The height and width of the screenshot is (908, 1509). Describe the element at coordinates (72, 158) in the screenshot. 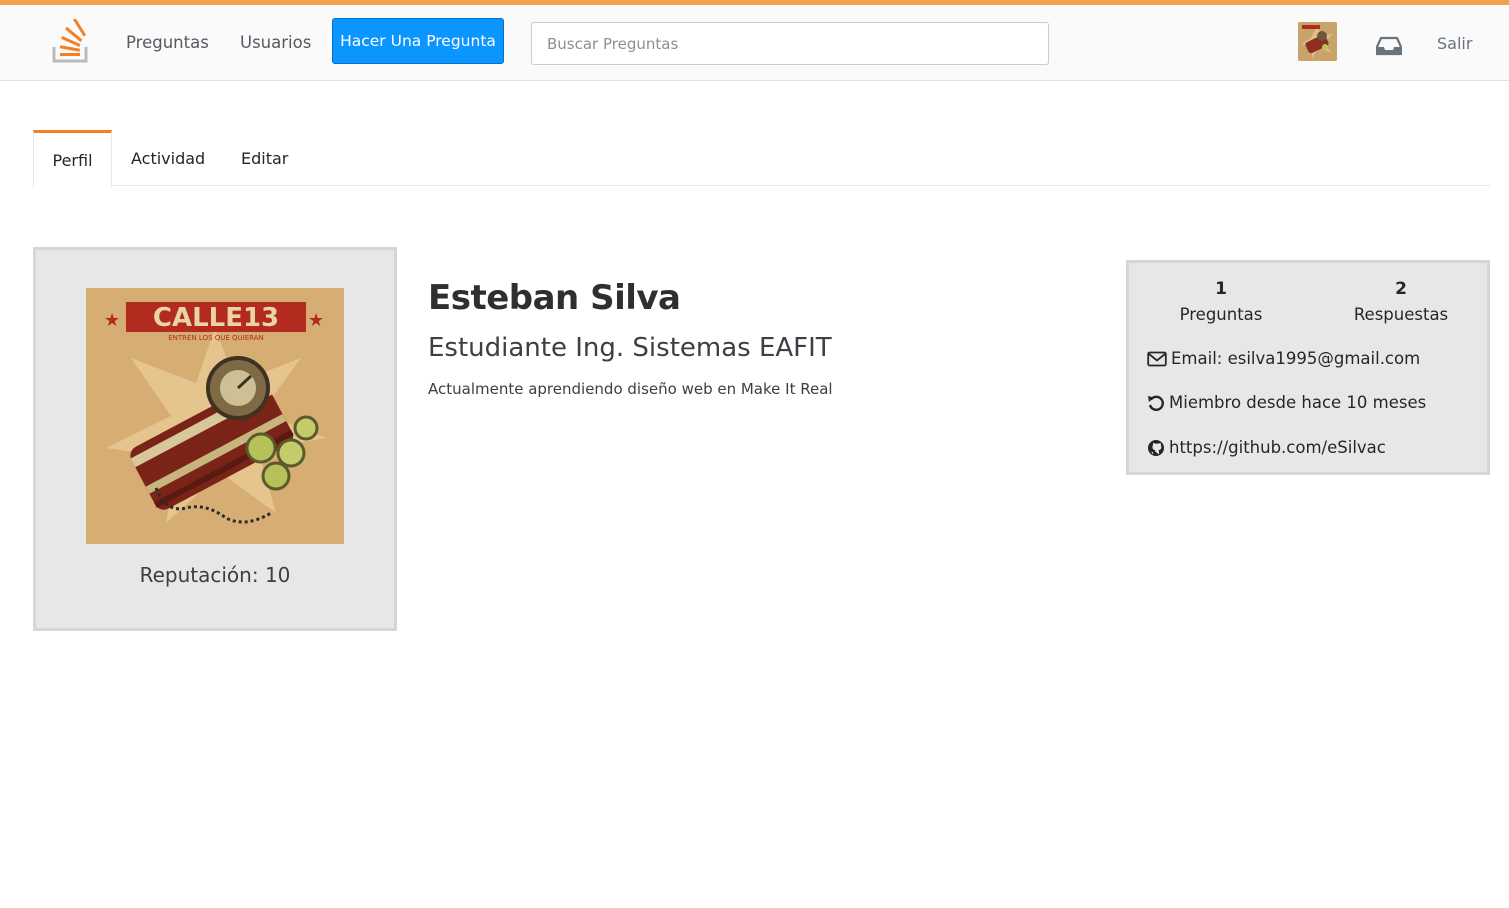

I see `tab-perfil: Perfil` at that location.